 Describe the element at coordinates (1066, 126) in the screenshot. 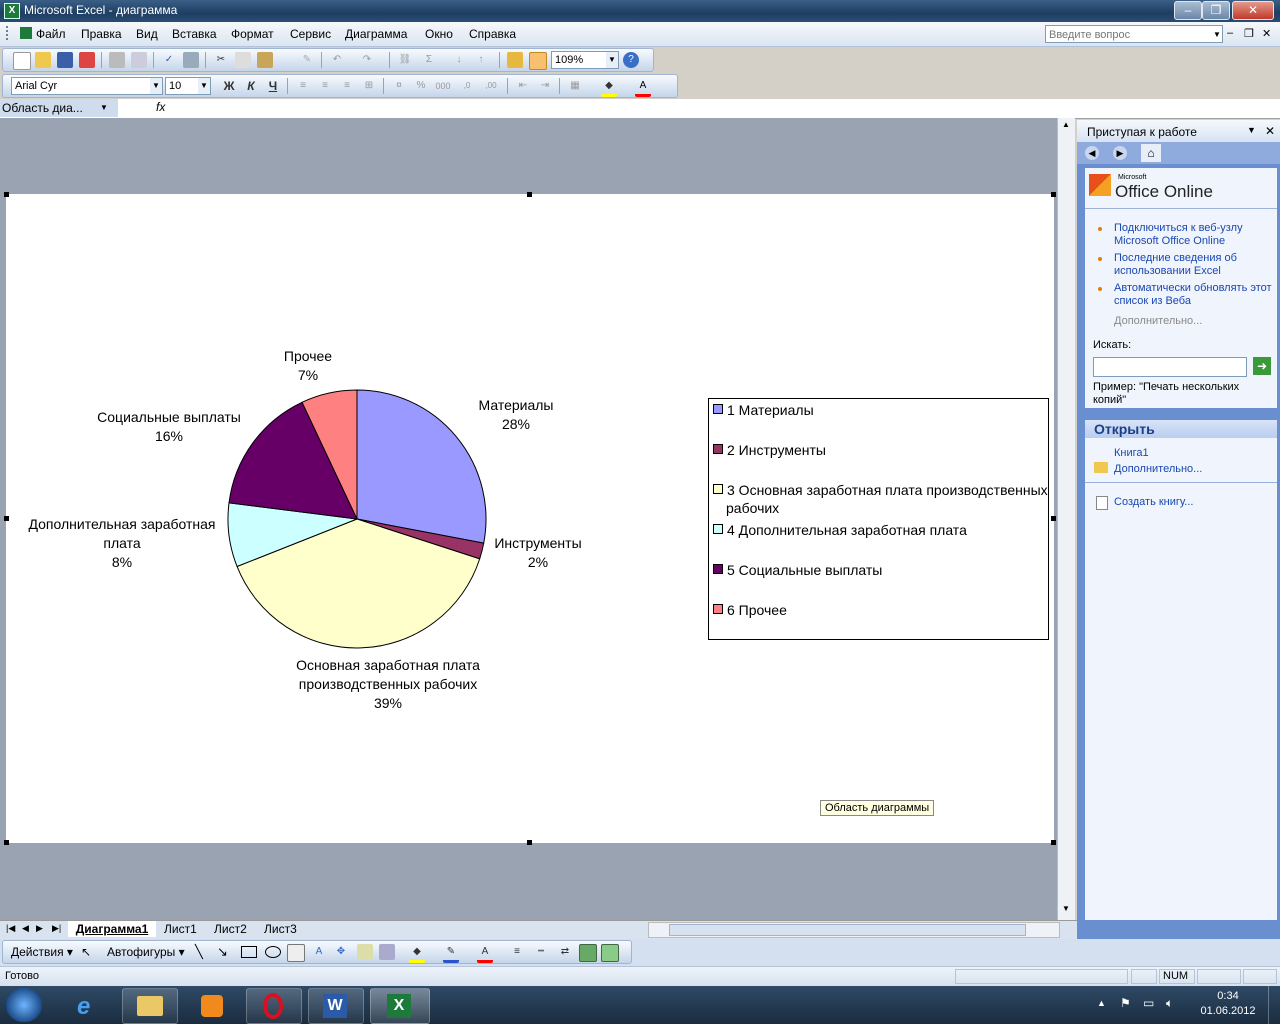

I see `scroll-up-icon: ▲` at that location.